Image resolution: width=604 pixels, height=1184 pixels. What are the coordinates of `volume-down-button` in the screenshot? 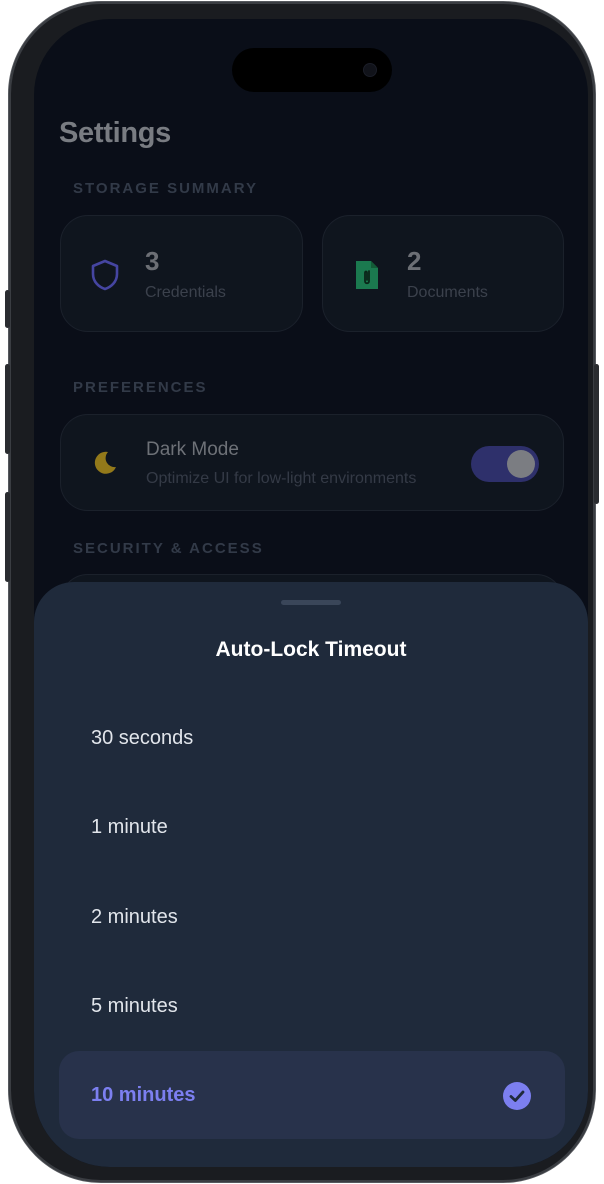 It's located at (7, 537).